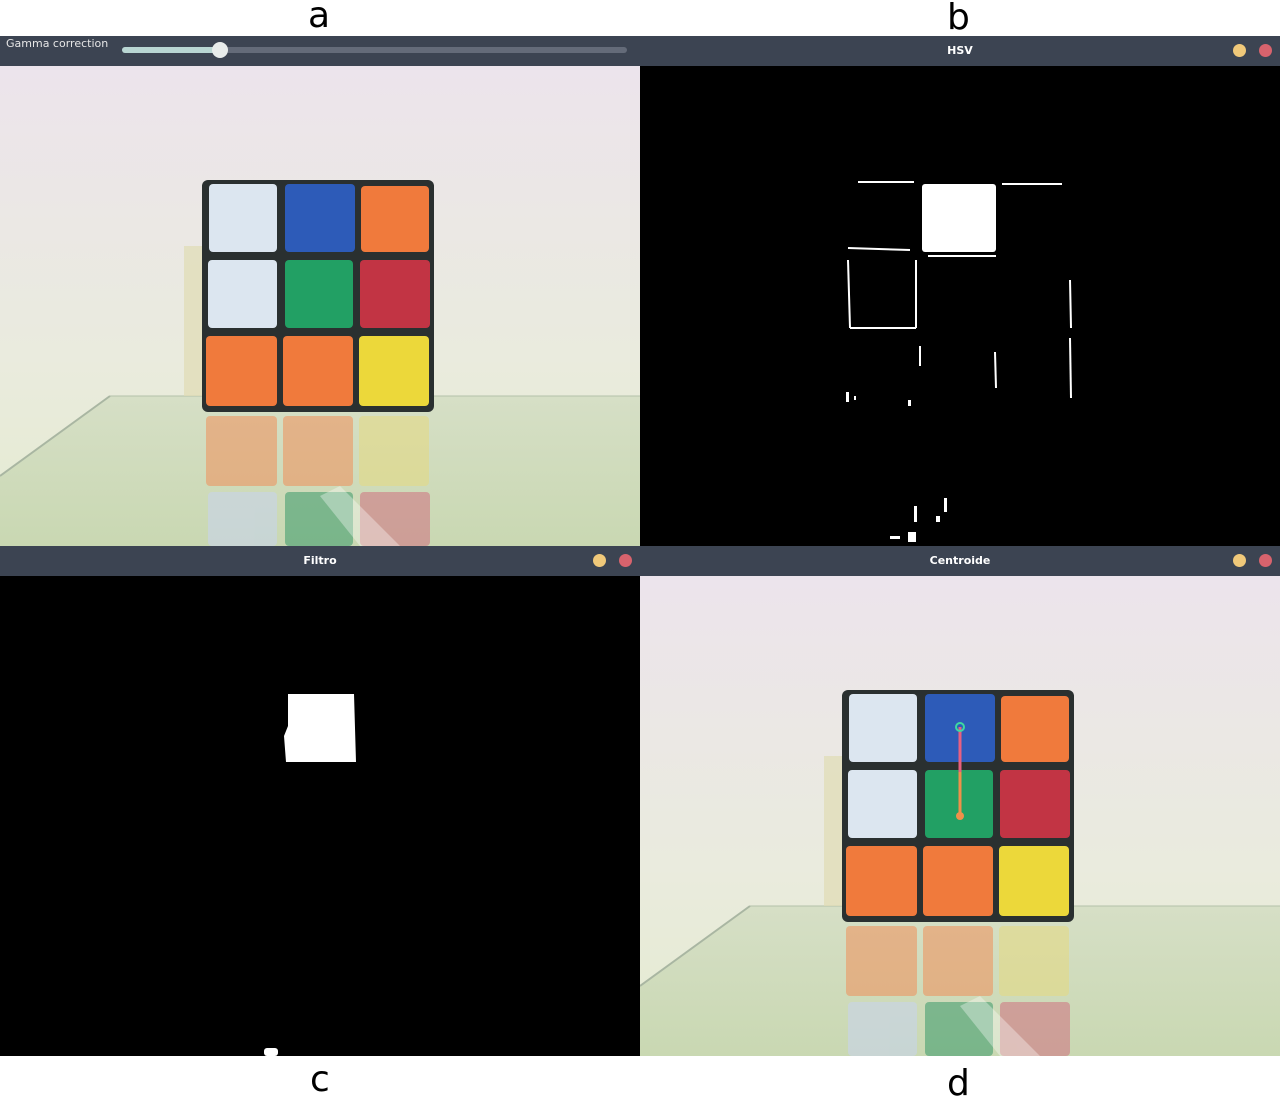 The height and width of the screenshot is (1104, 1280). I want to click on filtro-window-title: Filtro, so click(320, 560).